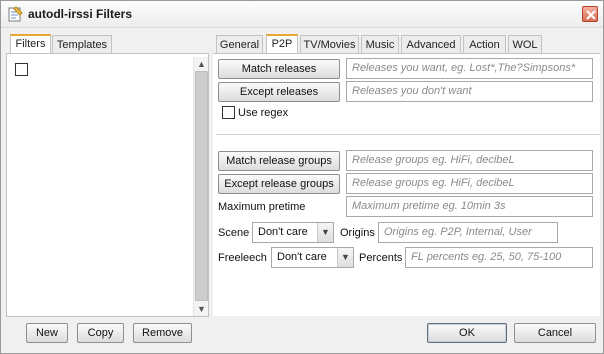 The height and width of the screenshot is (354, 604). Describe the element at coordinates (201, 64) in the screenshot. I see `scroll-up-icon: ▲` at that location.